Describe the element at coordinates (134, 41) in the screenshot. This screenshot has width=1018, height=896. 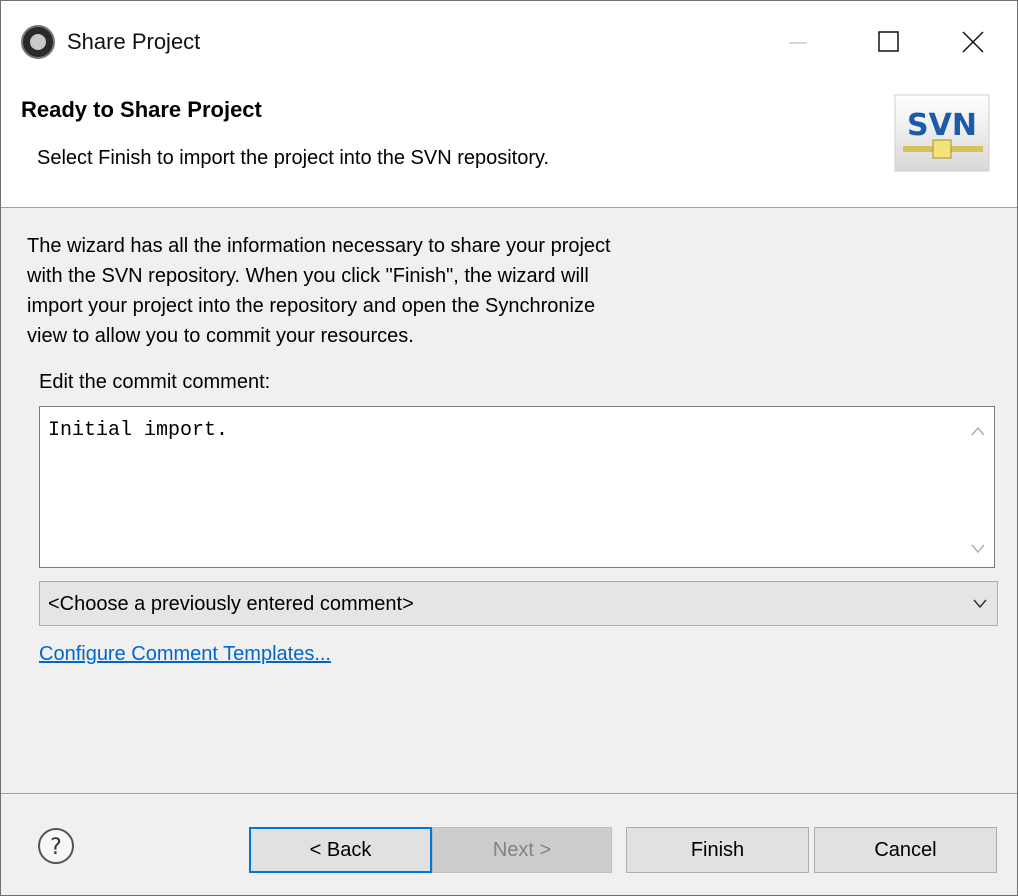
I see `window-title: Share Project` at that location.